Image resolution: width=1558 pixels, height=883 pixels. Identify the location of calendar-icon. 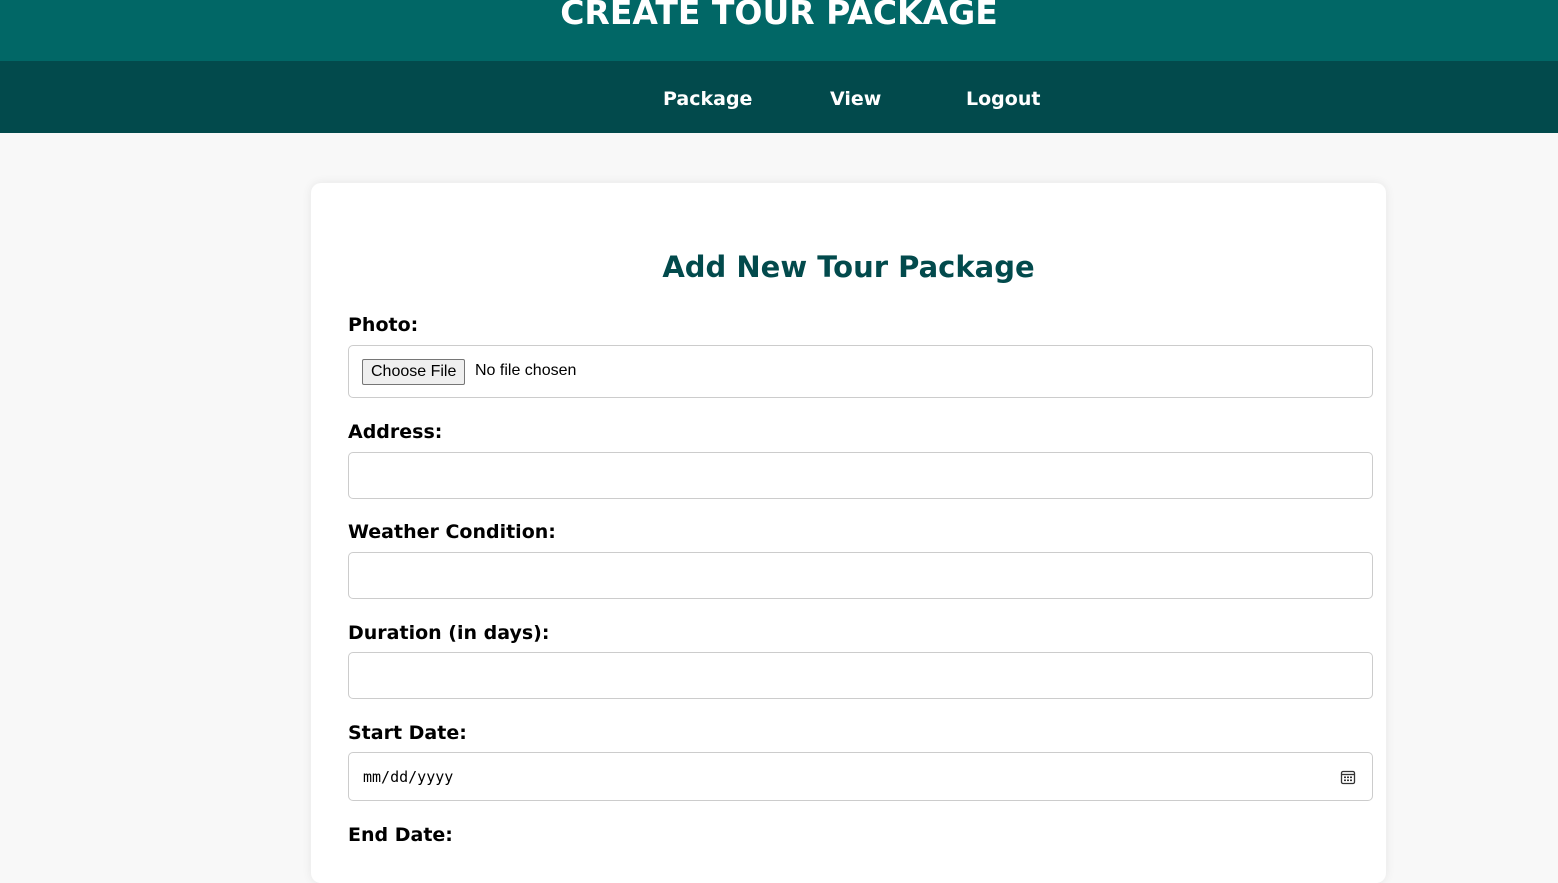
(1348, 777).